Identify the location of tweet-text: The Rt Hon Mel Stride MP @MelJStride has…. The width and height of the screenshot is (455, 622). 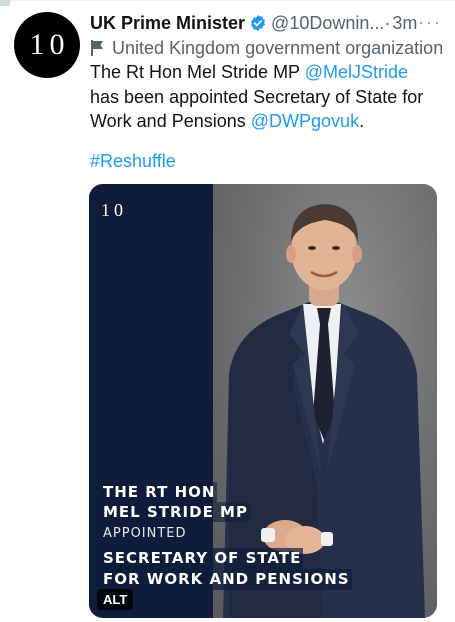
(265, 97).